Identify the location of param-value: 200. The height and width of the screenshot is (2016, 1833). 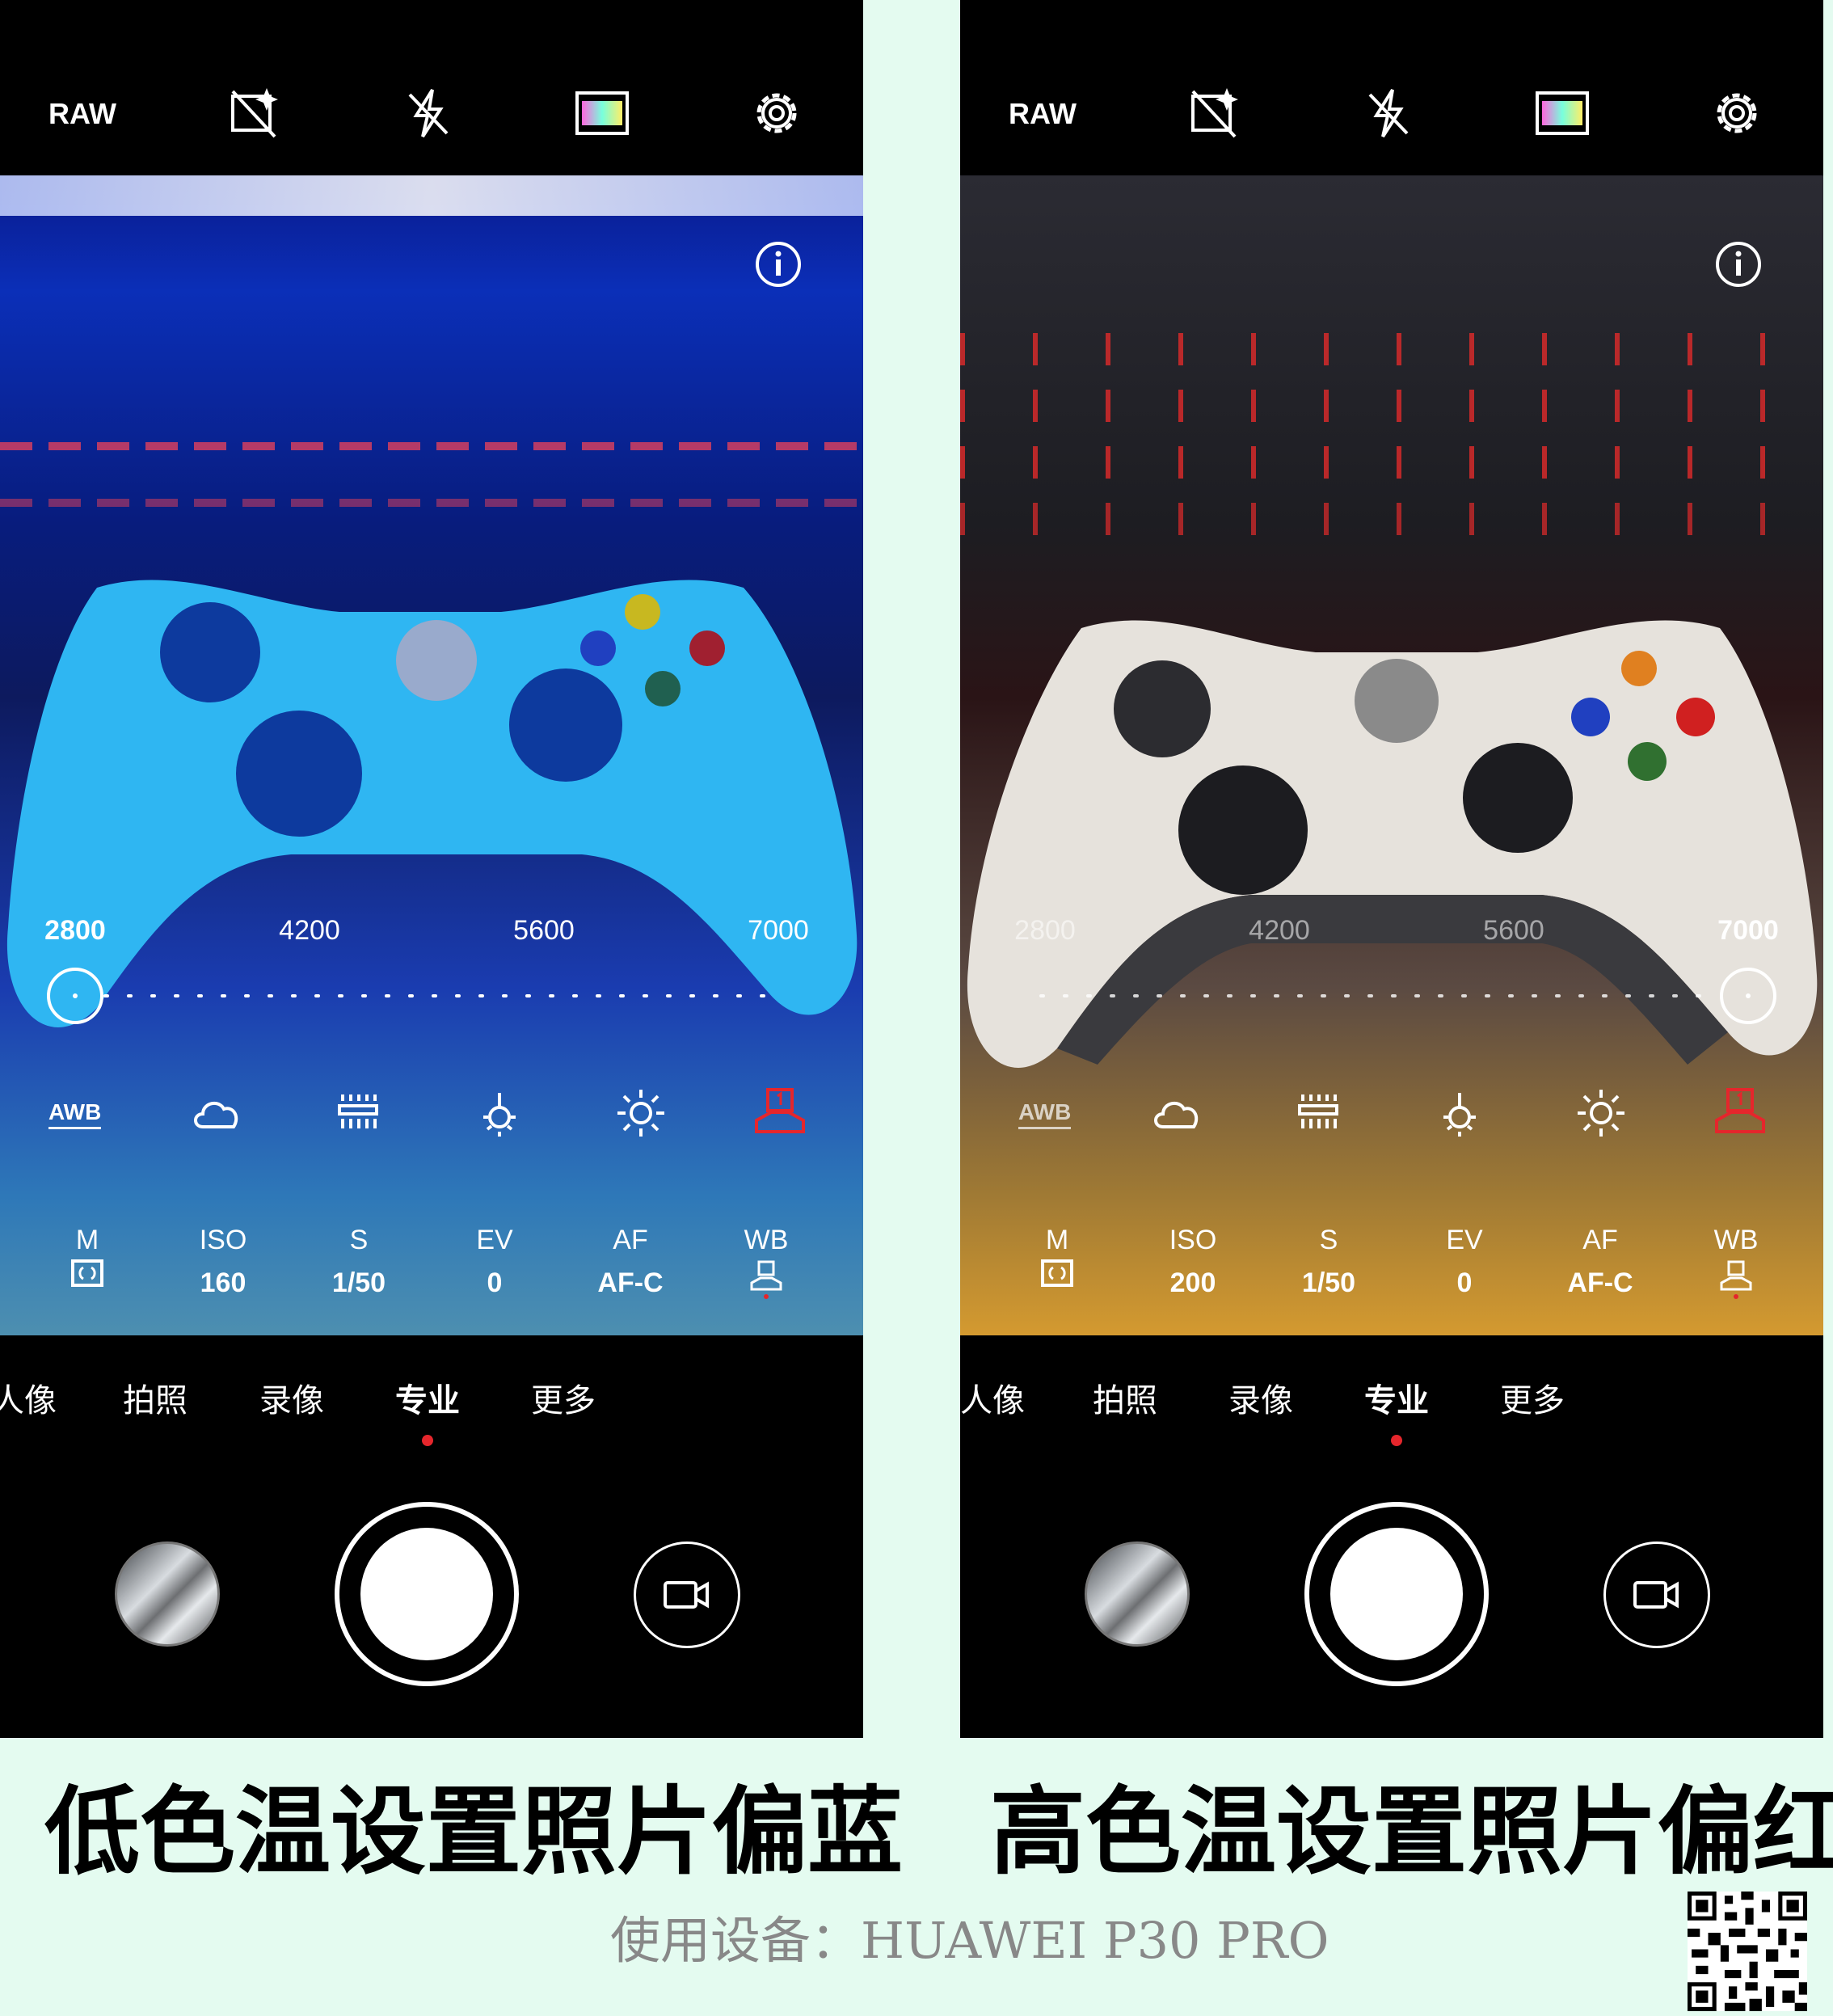
(1192, 1282).